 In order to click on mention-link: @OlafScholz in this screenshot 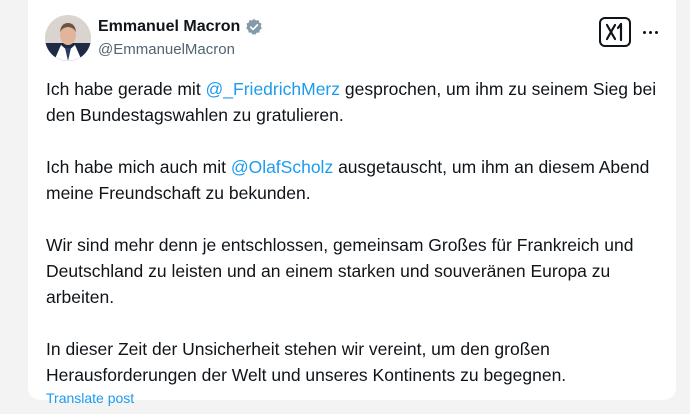, I will do `click(282, 167)`.